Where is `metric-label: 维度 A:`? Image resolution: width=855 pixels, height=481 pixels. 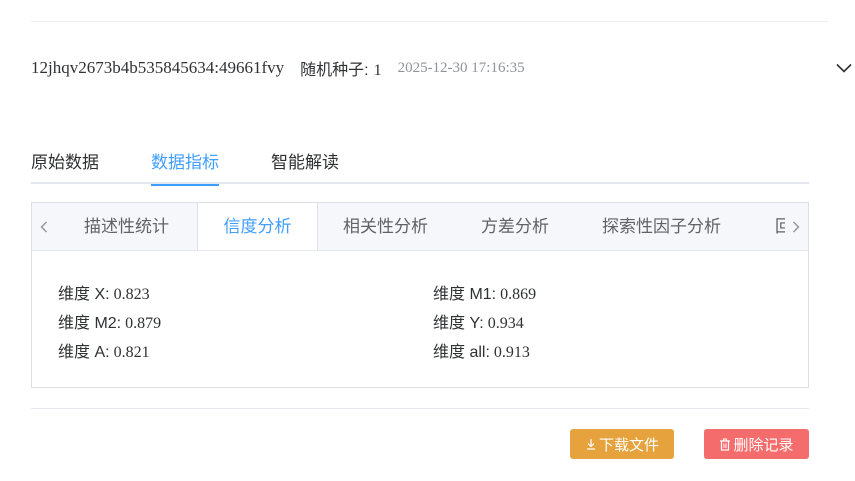
metric-label: 维度 A: is located at coordinates (84, 352).